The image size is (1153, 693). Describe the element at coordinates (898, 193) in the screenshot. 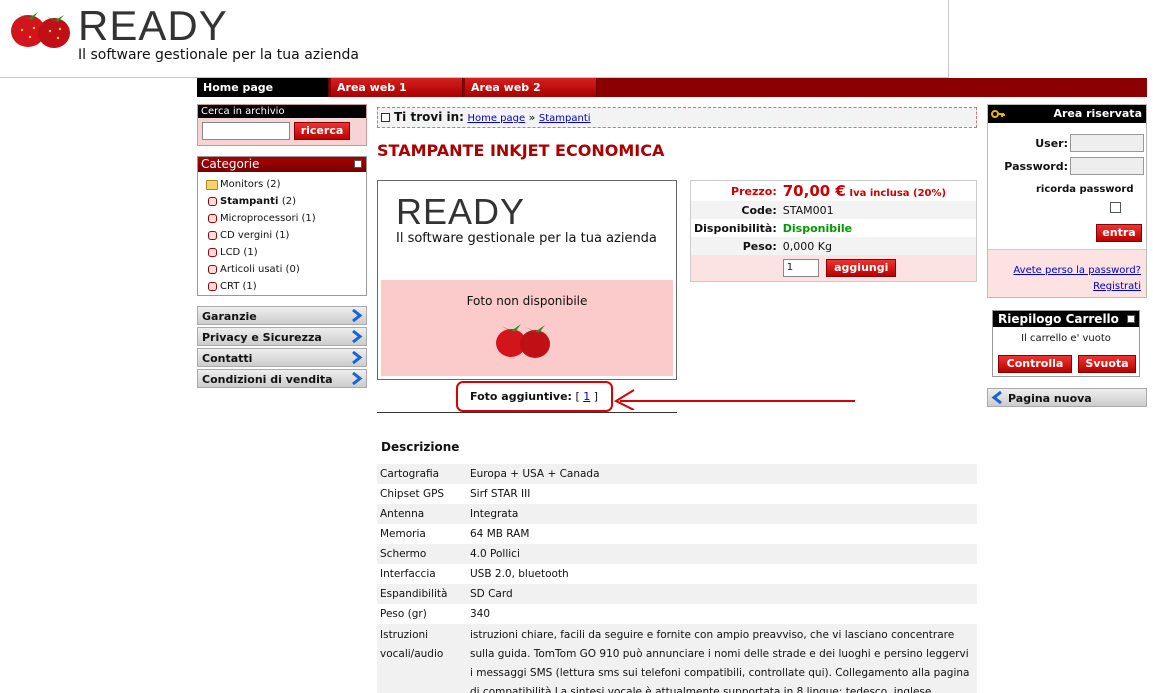

I see `vat-note: Iva inclusa (20%)` at that location.